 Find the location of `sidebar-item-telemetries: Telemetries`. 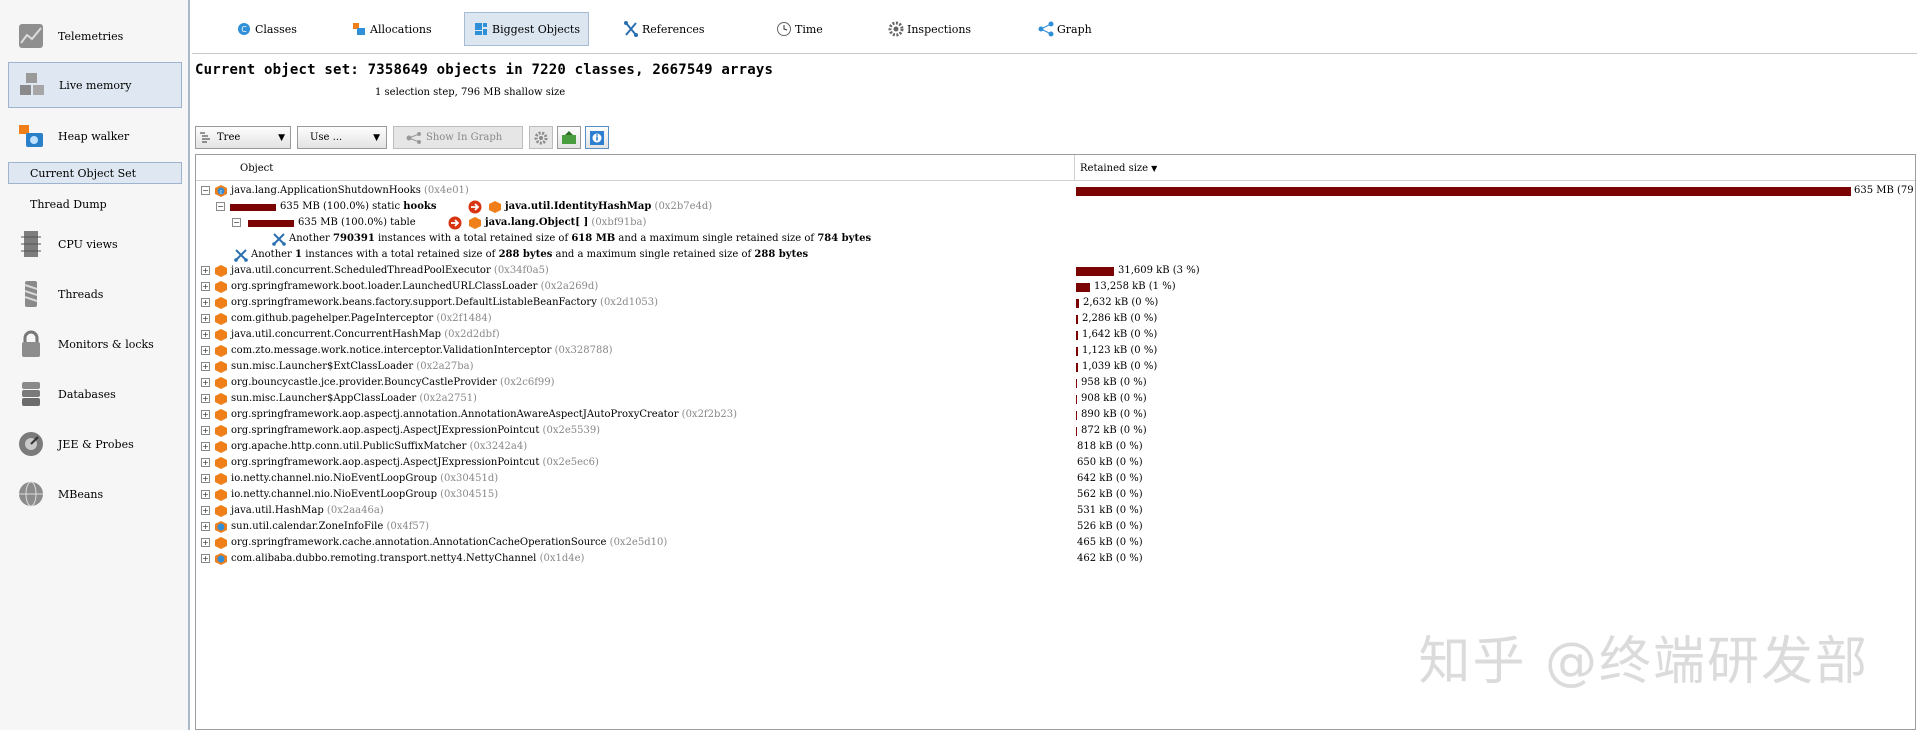

sidebar-item-telemetries: Telemetries is located at coordinates (95, 36).